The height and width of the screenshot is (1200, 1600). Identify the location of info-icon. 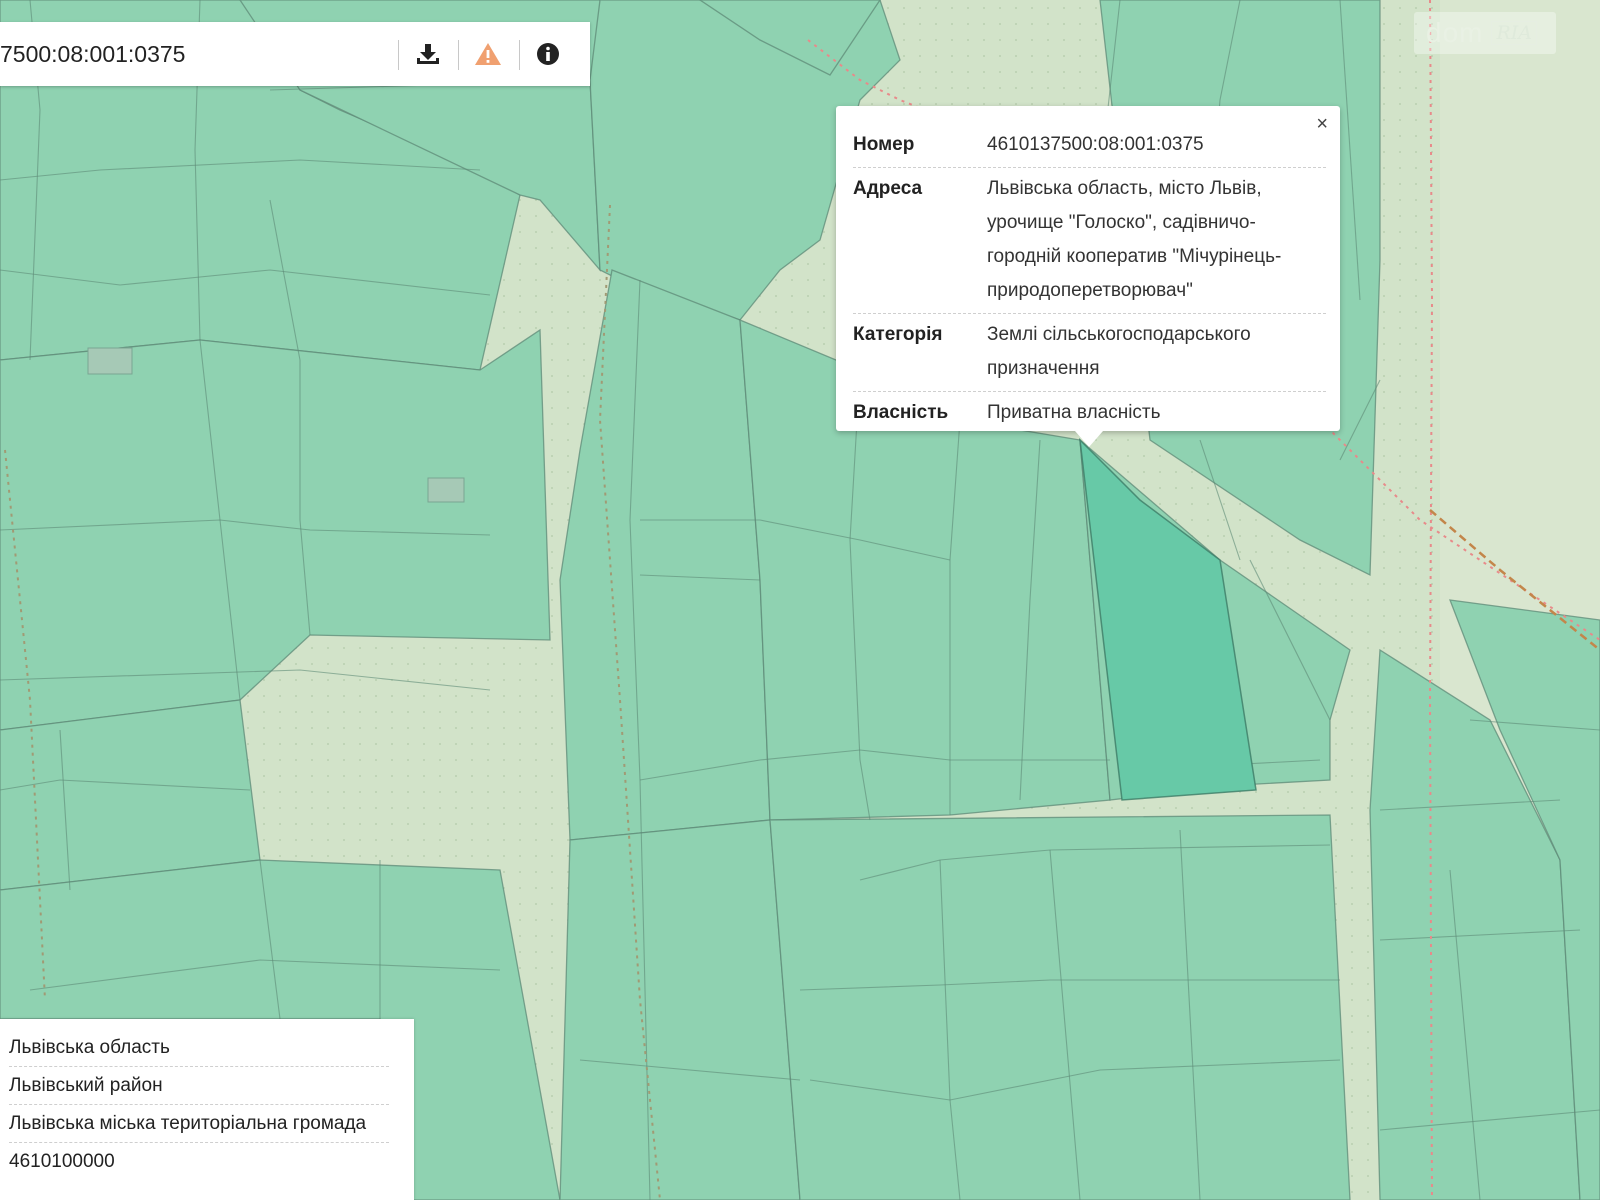
(548, 54).